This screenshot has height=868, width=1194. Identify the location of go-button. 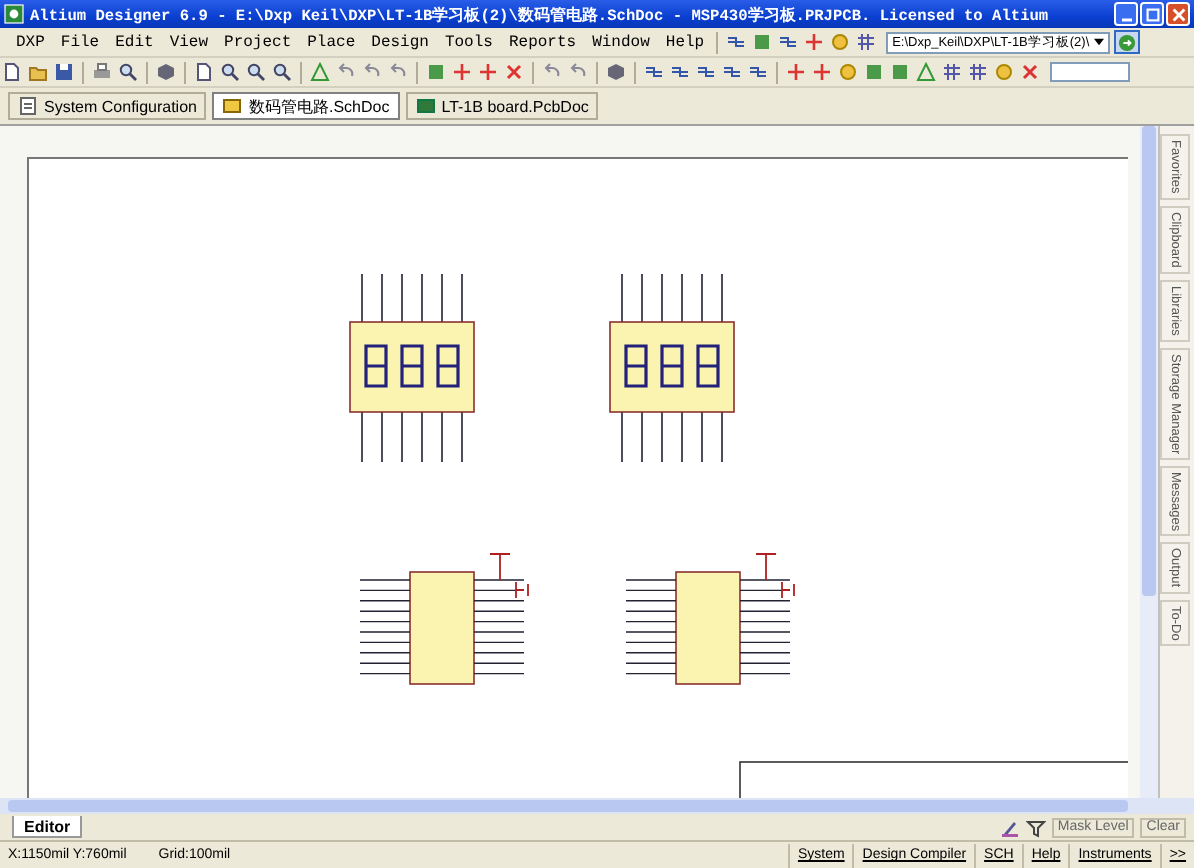
(1126, 42).